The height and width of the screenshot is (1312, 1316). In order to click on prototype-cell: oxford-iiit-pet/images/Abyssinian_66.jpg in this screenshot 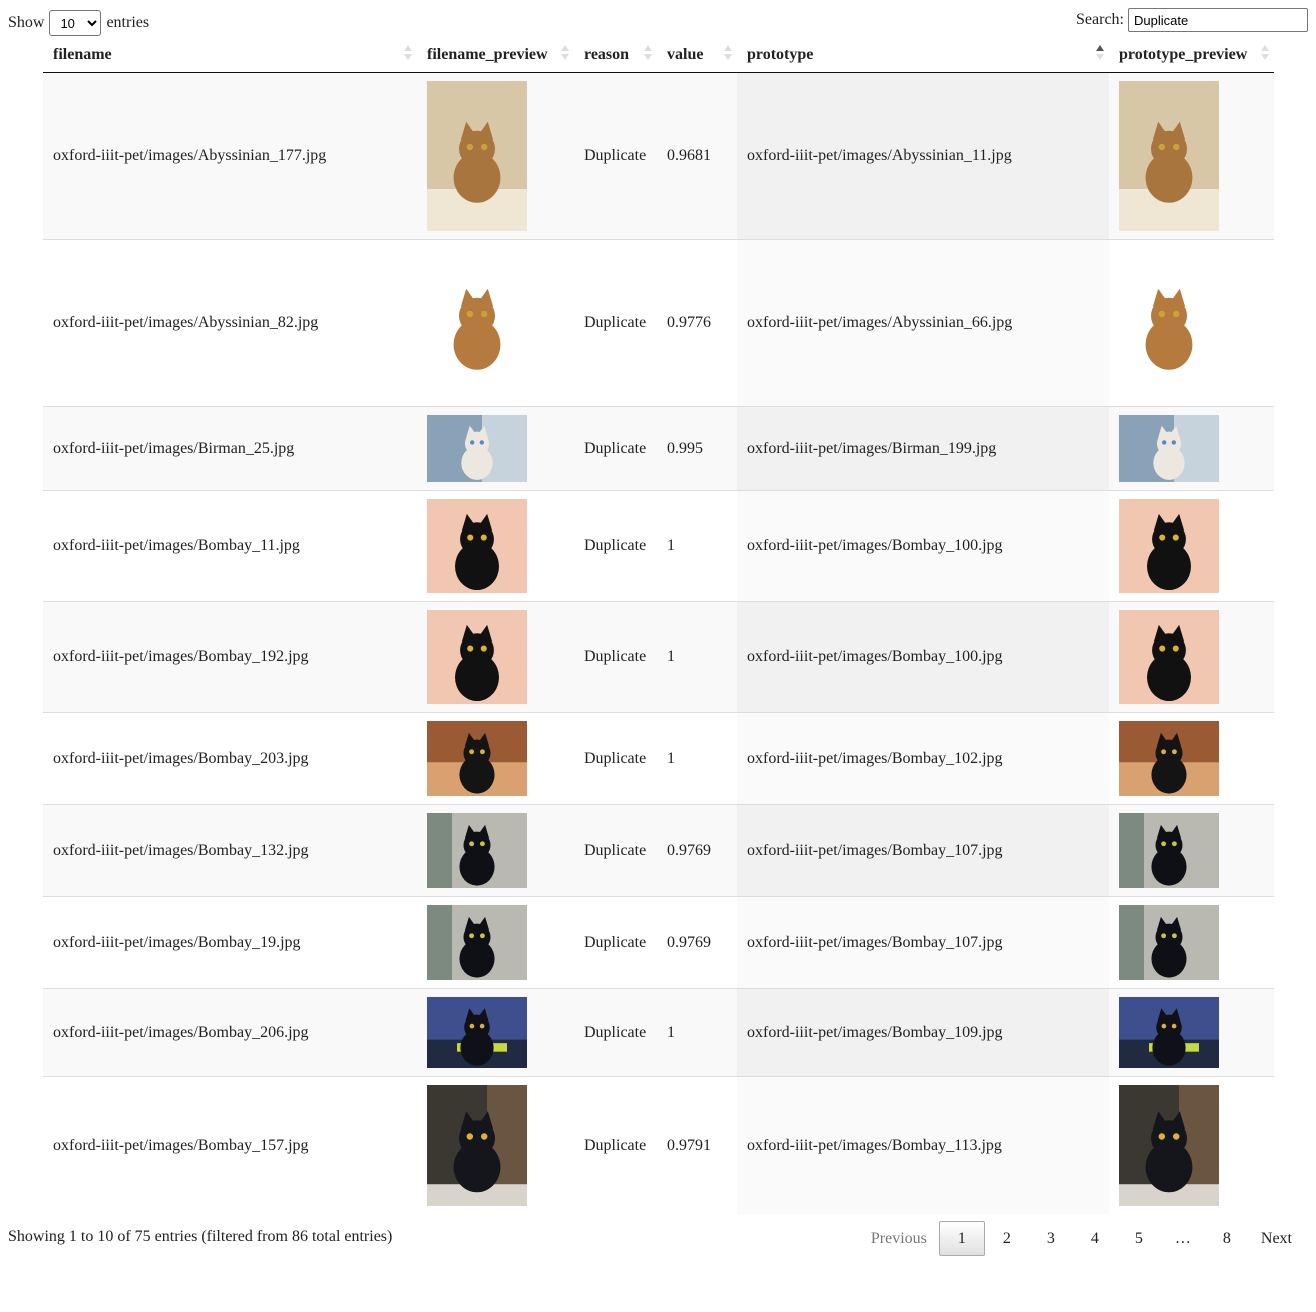, I will do `click(923, 323)`.